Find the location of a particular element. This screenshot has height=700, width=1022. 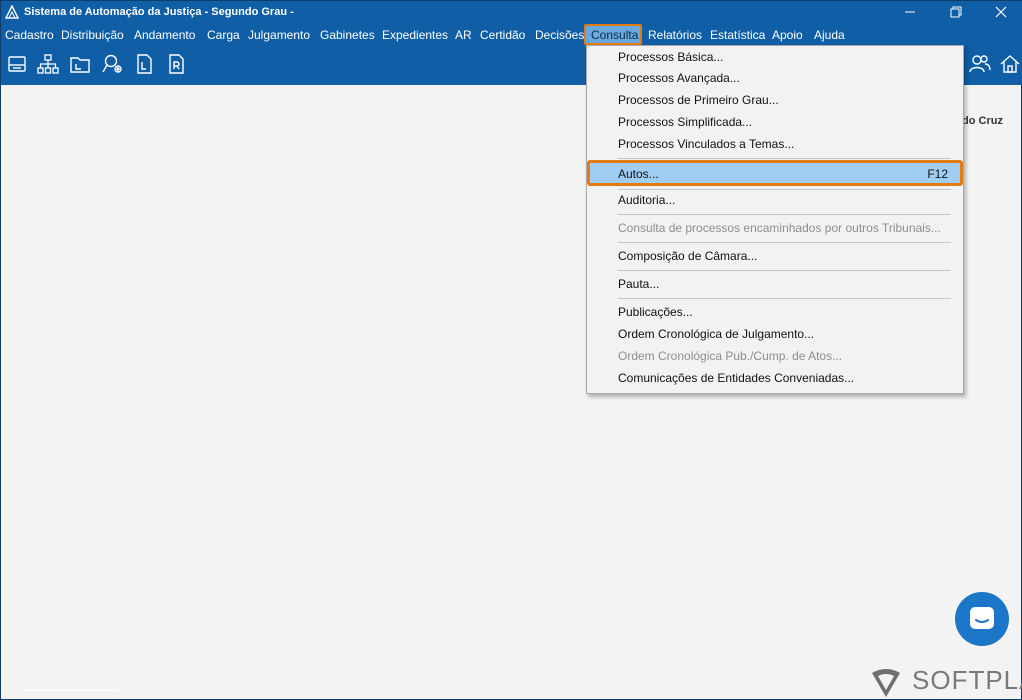

menu-ar: AR is located at coordinates (463, 35).